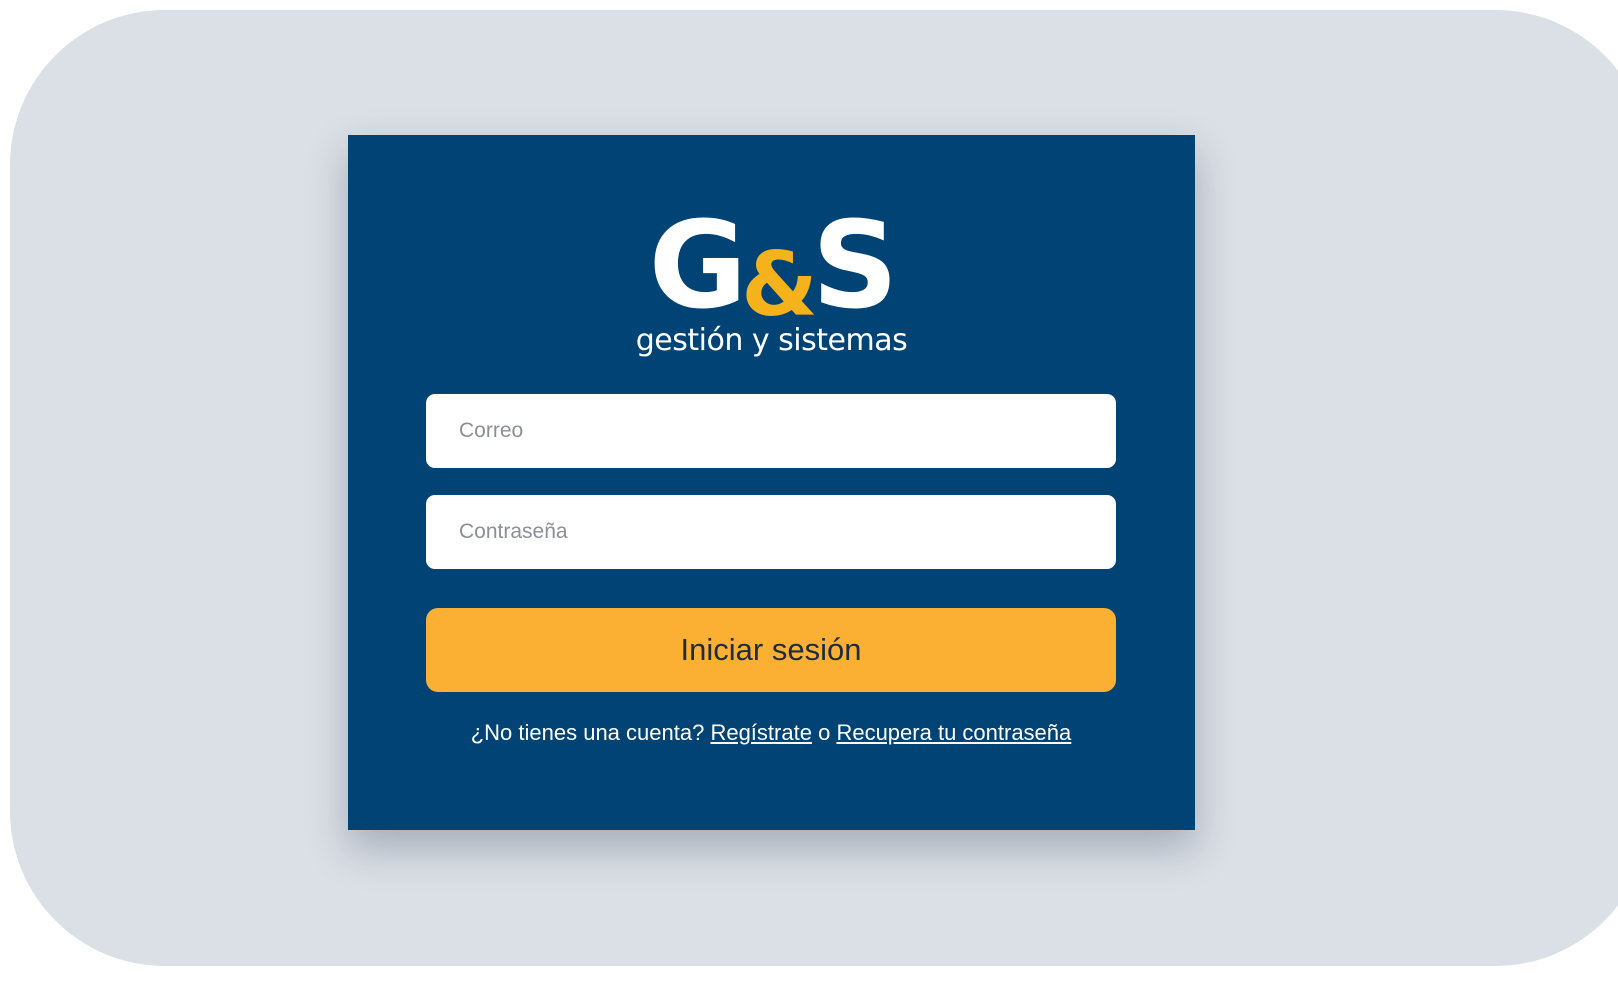 The width and height of the screenshot is (1618, 996). Describe the element at coordinates (771, 532) in the screenshot. I see `password-field` at that location.